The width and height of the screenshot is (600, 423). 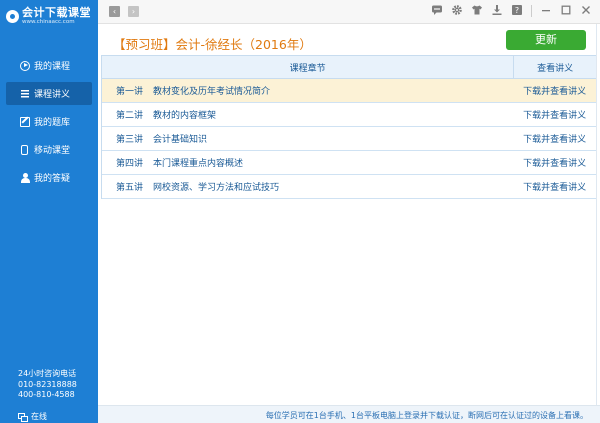 What do you see at coordinates (130, 188) in the screenshot?
I see `lesson-number: 第五讲` at bounding box center [130, 188].